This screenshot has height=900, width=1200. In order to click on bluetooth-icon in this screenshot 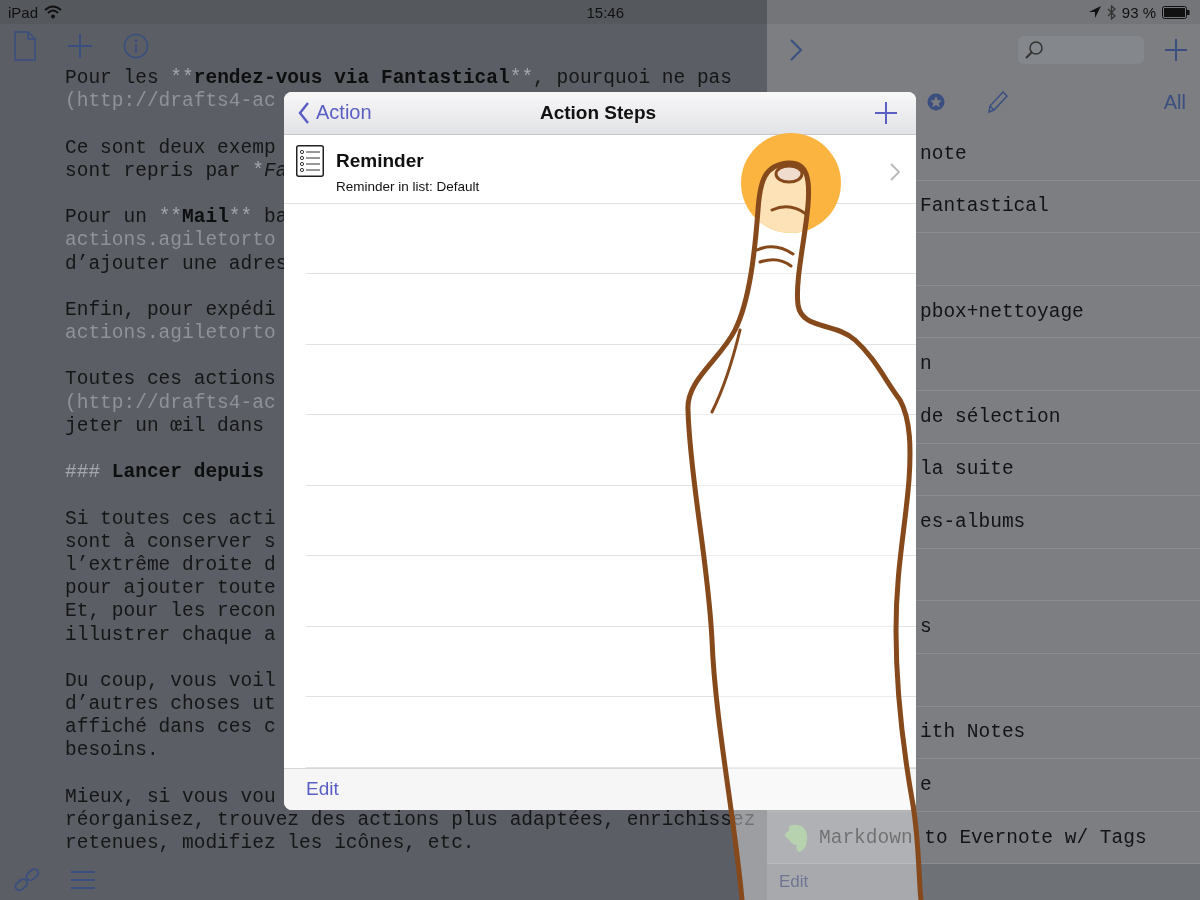, I will do `click(1111, 12)`.